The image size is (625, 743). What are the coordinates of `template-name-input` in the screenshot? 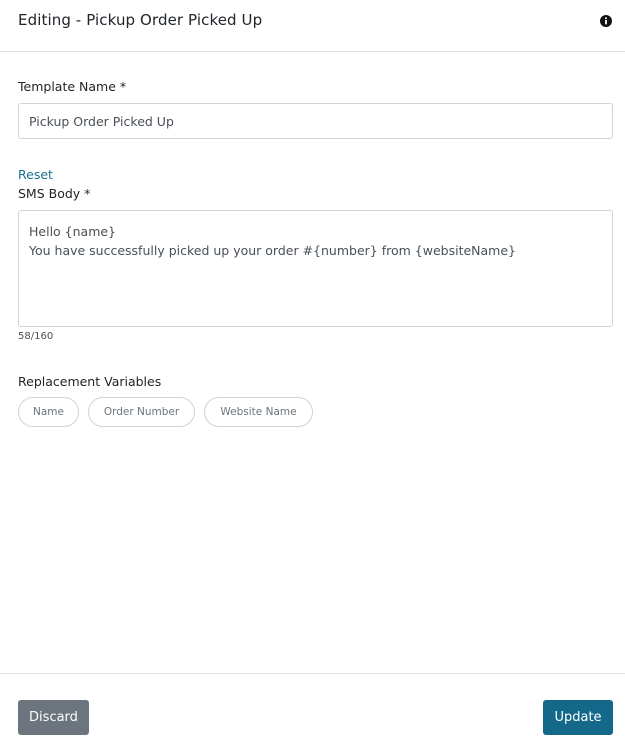 It's located at (315, 121).